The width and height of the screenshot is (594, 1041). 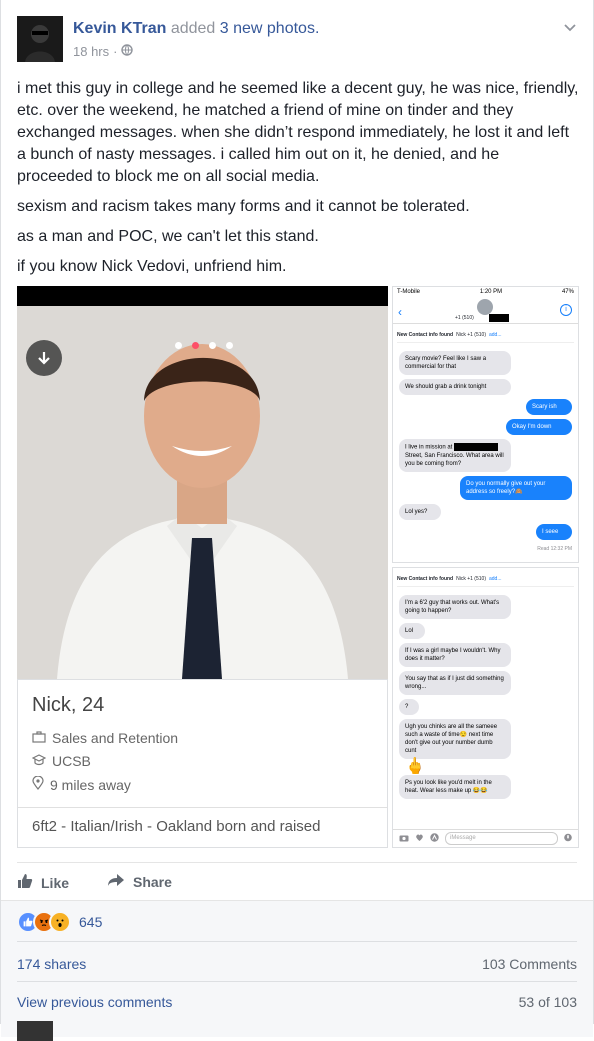 I want to click on comment-page-count: 53 of 103, so click(x=547, y=1002).